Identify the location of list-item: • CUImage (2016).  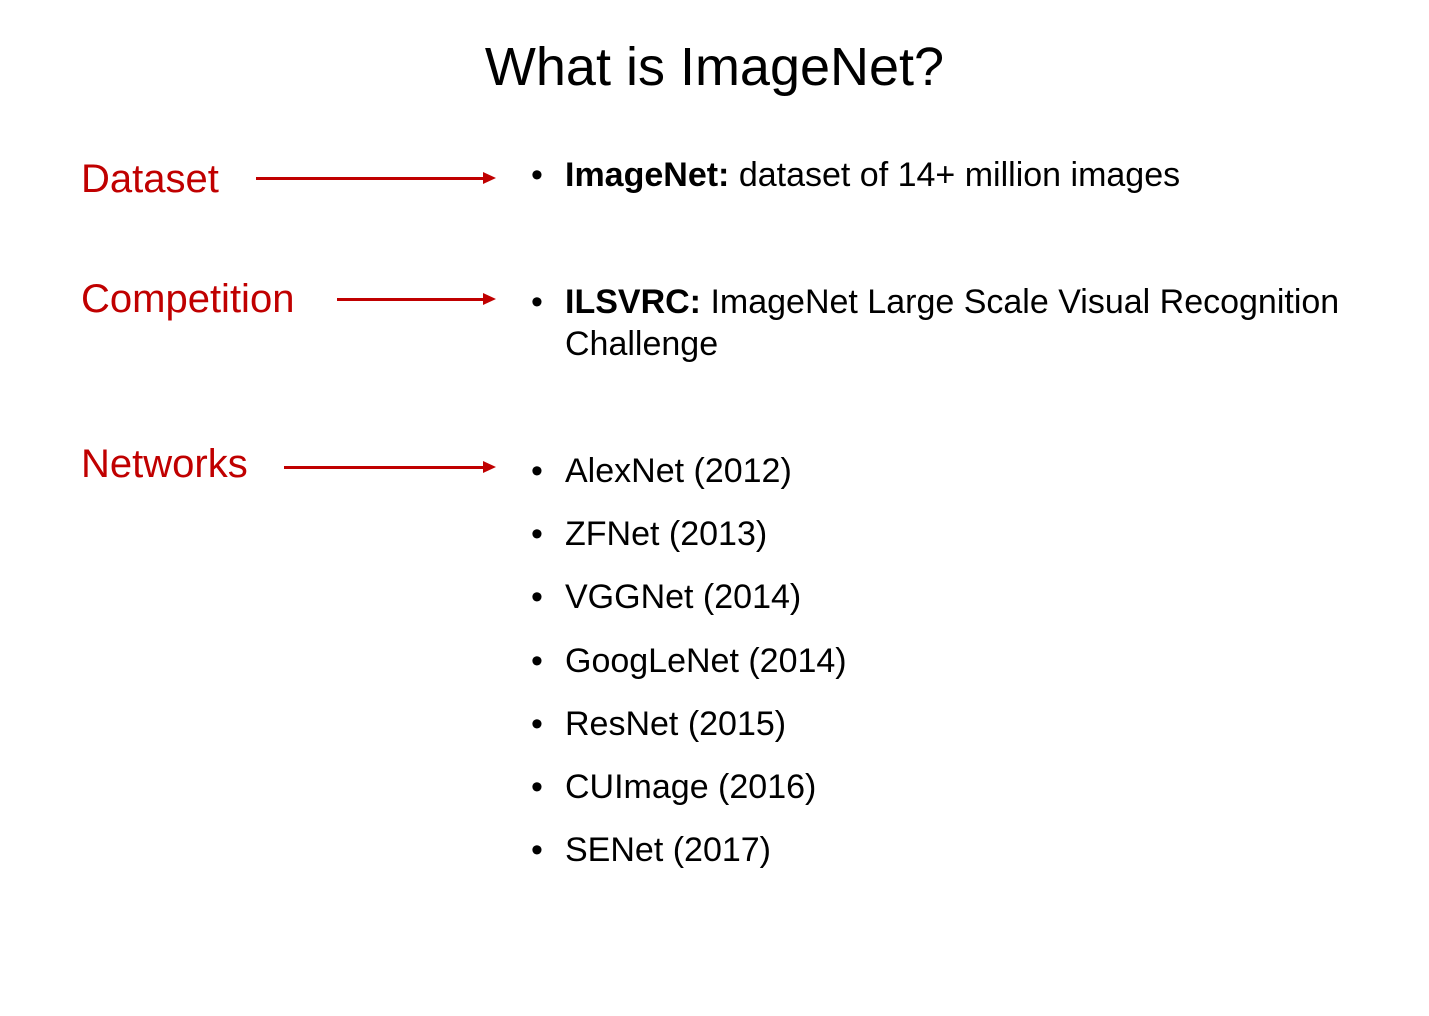
(961, 787).